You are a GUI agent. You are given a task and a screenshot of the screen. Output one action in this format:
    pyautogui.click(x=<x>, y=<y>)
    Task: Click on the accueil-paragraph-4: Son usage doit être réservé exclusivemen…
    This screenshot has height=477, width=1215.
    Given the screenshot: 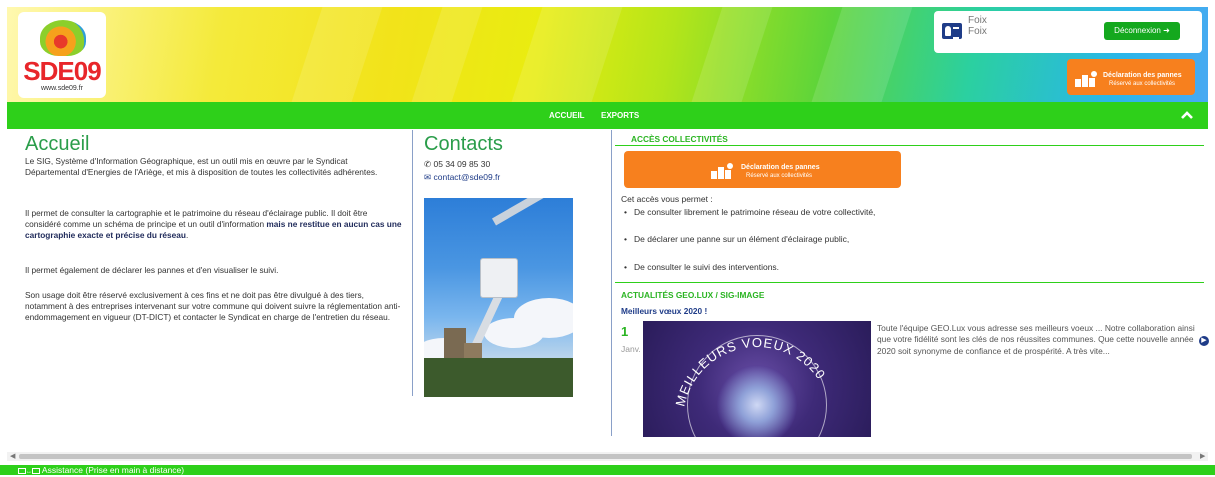 What is the action you would take?
    pyautogui.click(x=213, y=306)
    